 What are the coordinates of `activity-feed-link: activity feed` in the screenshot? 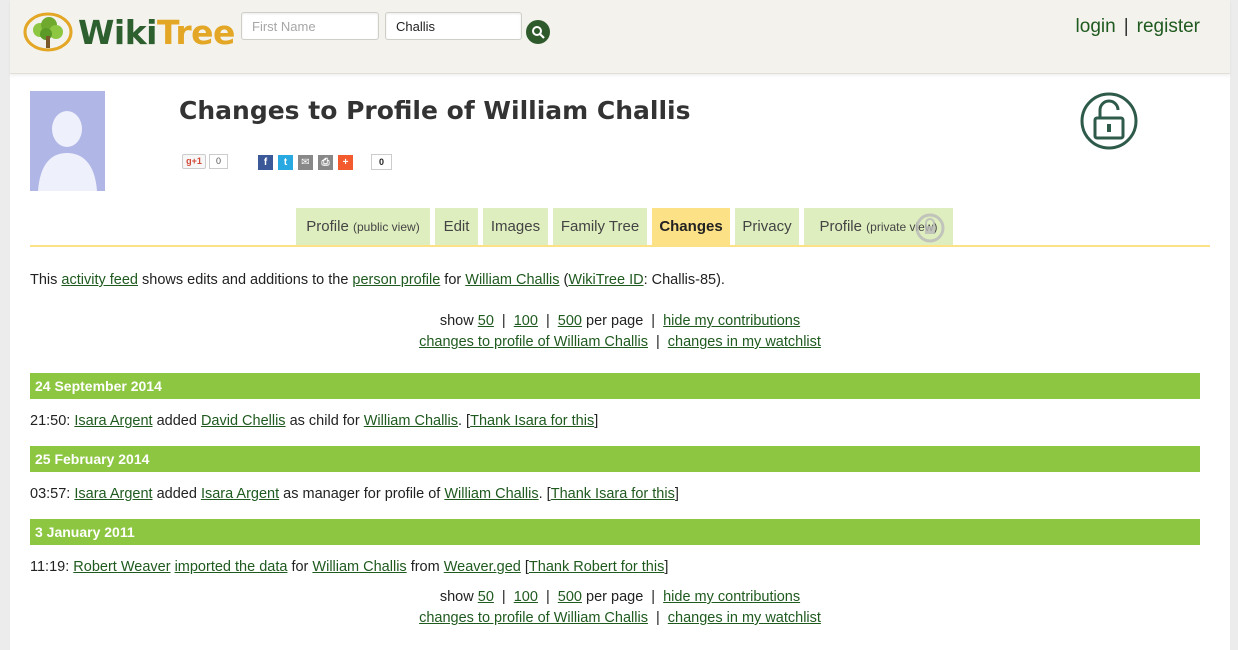 It's located at (99, 280).